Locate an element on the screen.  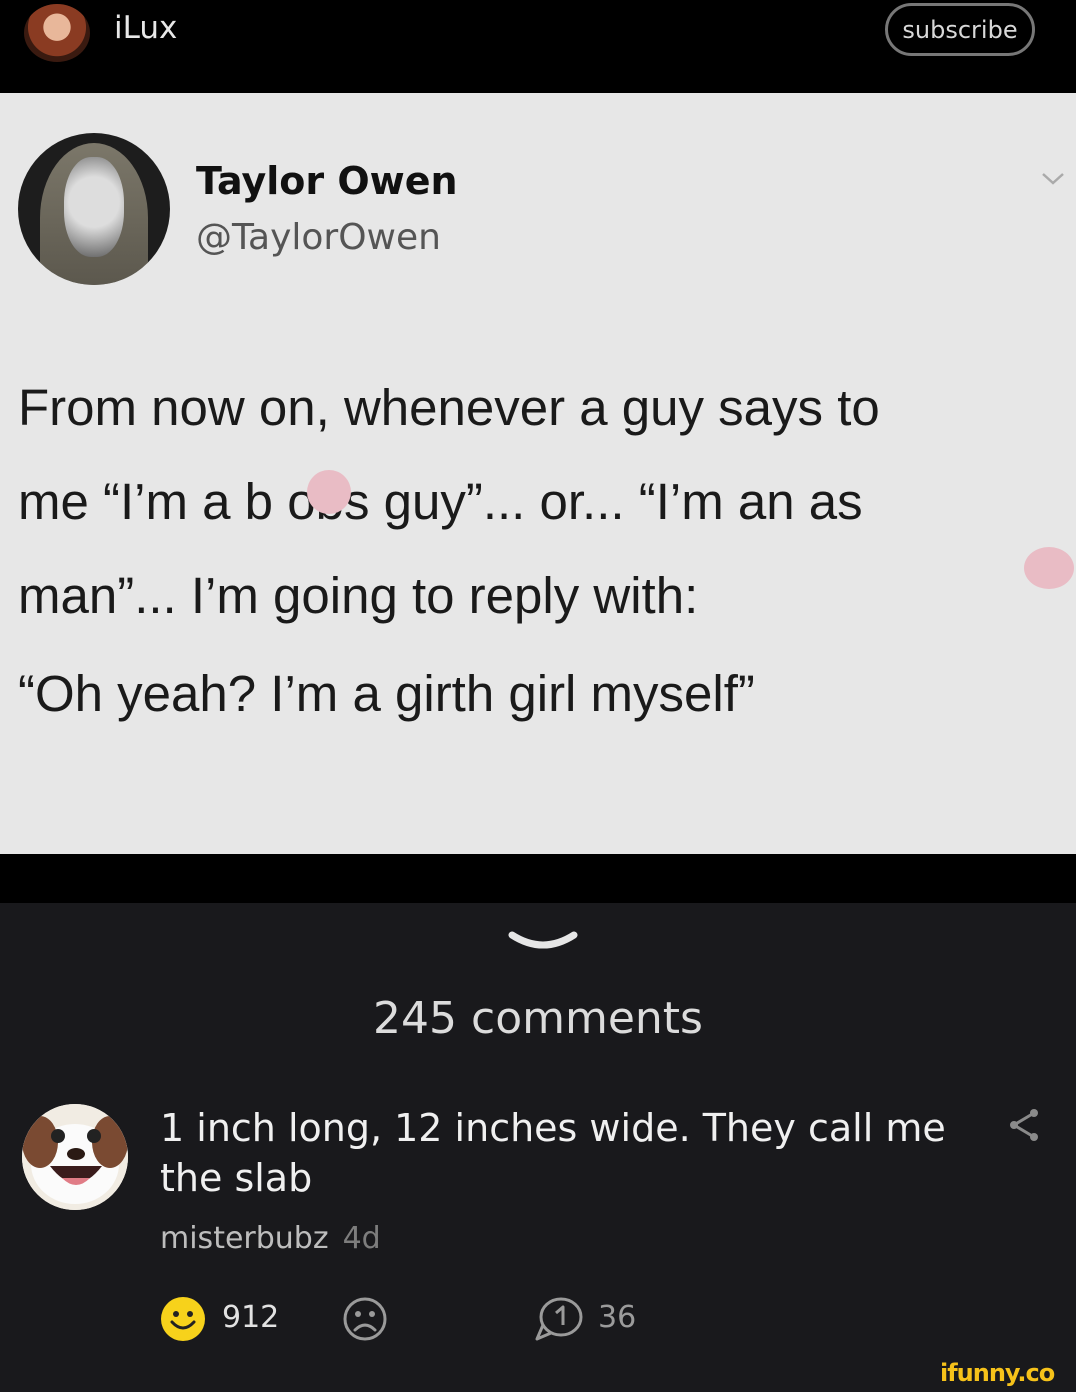
comment-username: misterbubz is located at coordinates (244, 1238).